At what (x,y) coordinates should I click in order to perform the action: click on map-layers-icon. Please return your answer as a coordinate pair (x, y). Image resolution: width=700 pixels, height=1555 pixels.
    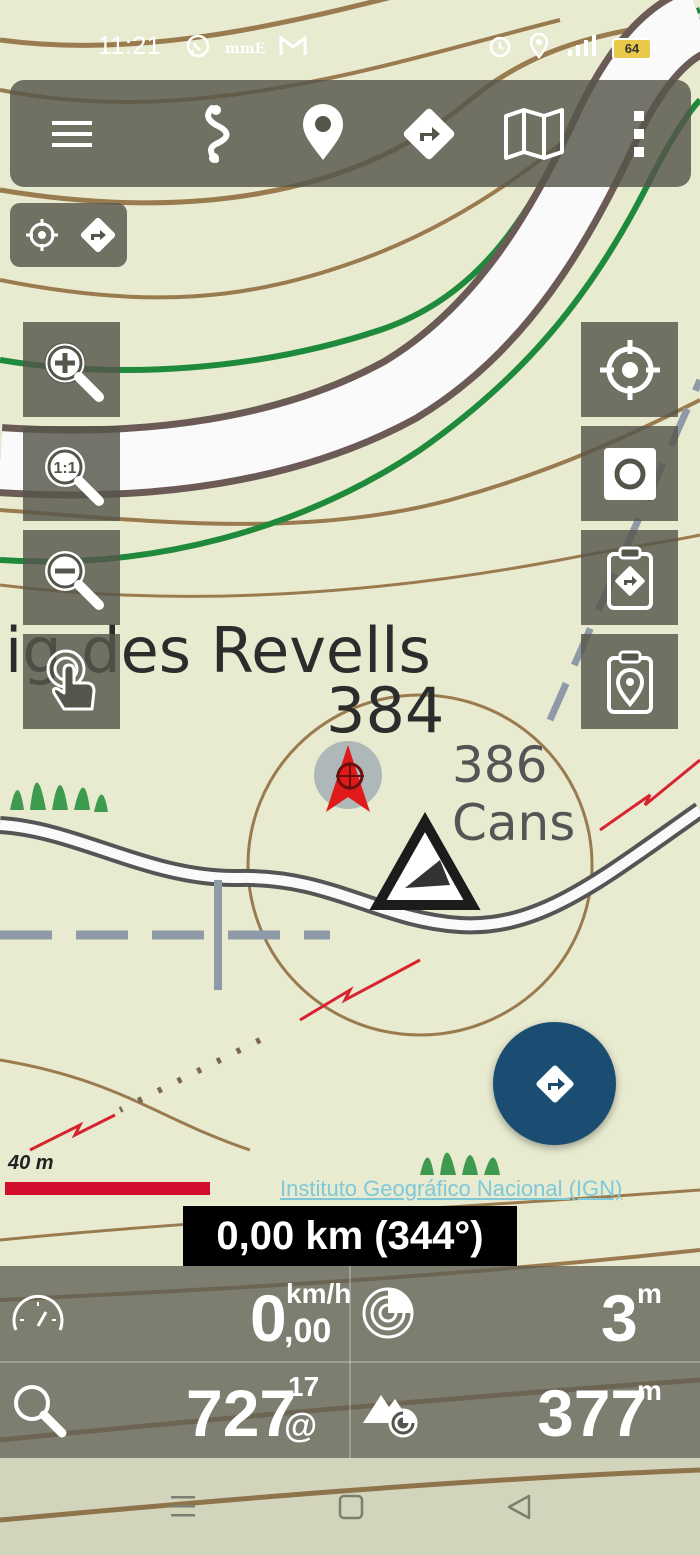
    Looking at the image, I should click on (534, 134).